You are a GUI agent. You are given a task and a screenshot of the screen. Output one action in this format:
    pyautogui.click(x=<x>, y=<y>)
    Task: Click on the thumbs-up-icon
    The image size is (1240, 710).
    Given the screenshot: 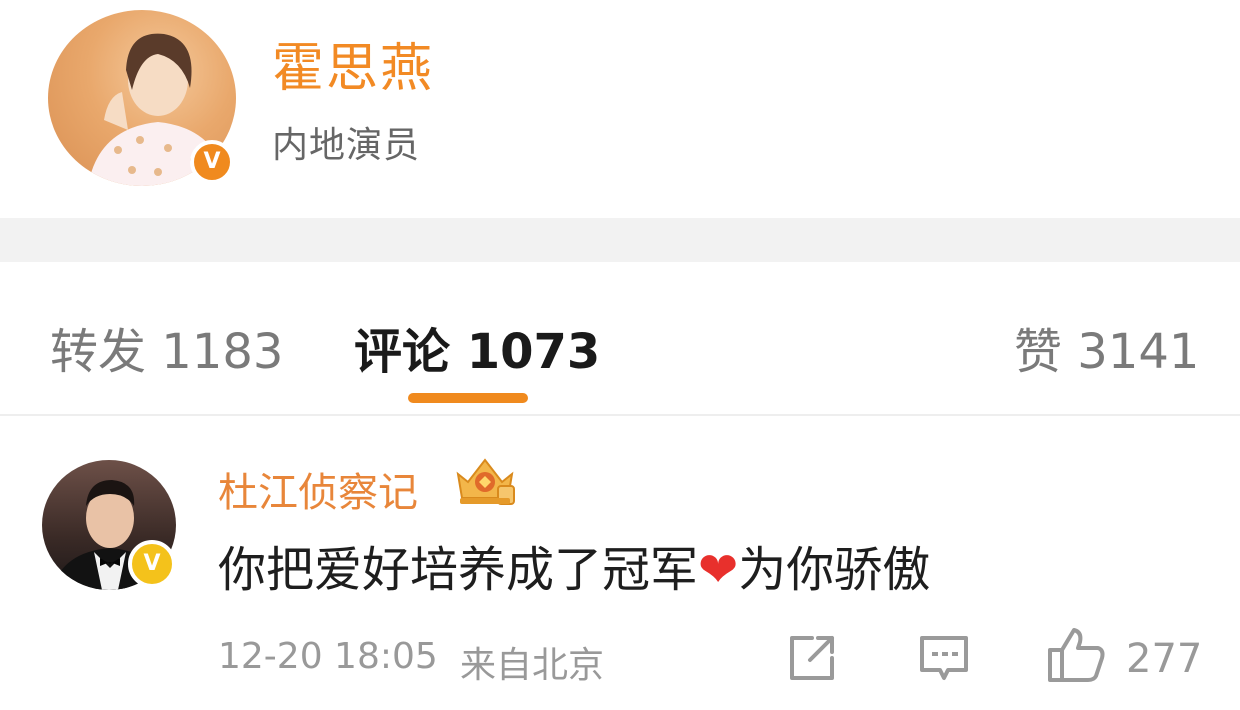 What is the action you would take?
    pyautogui.click(x=1077, y=655)
    